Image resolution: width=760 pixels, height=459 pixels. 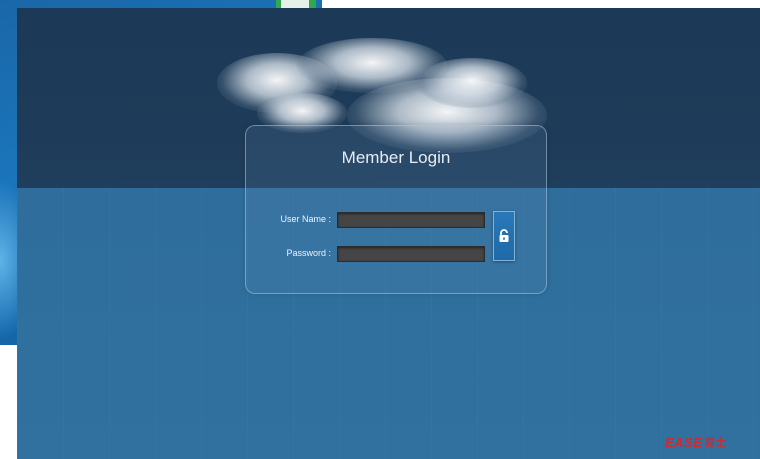 What do you see at coordinates (684, 442) in the screenshot?
I see `brand-name: EASE` at bounding box center [684, 442].